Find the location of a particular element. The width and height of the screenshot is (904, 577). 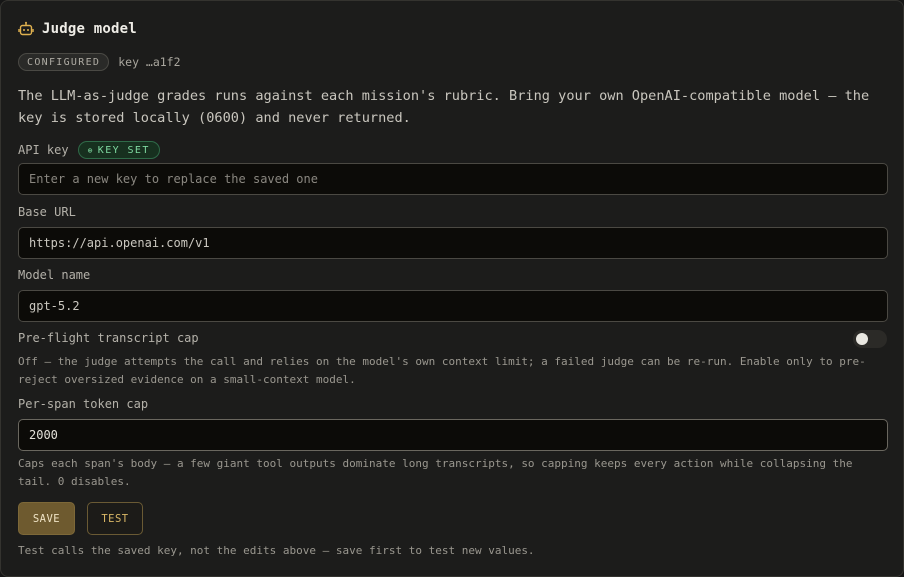

key-set-label: KEY SET is located at coordinates (123, 150).